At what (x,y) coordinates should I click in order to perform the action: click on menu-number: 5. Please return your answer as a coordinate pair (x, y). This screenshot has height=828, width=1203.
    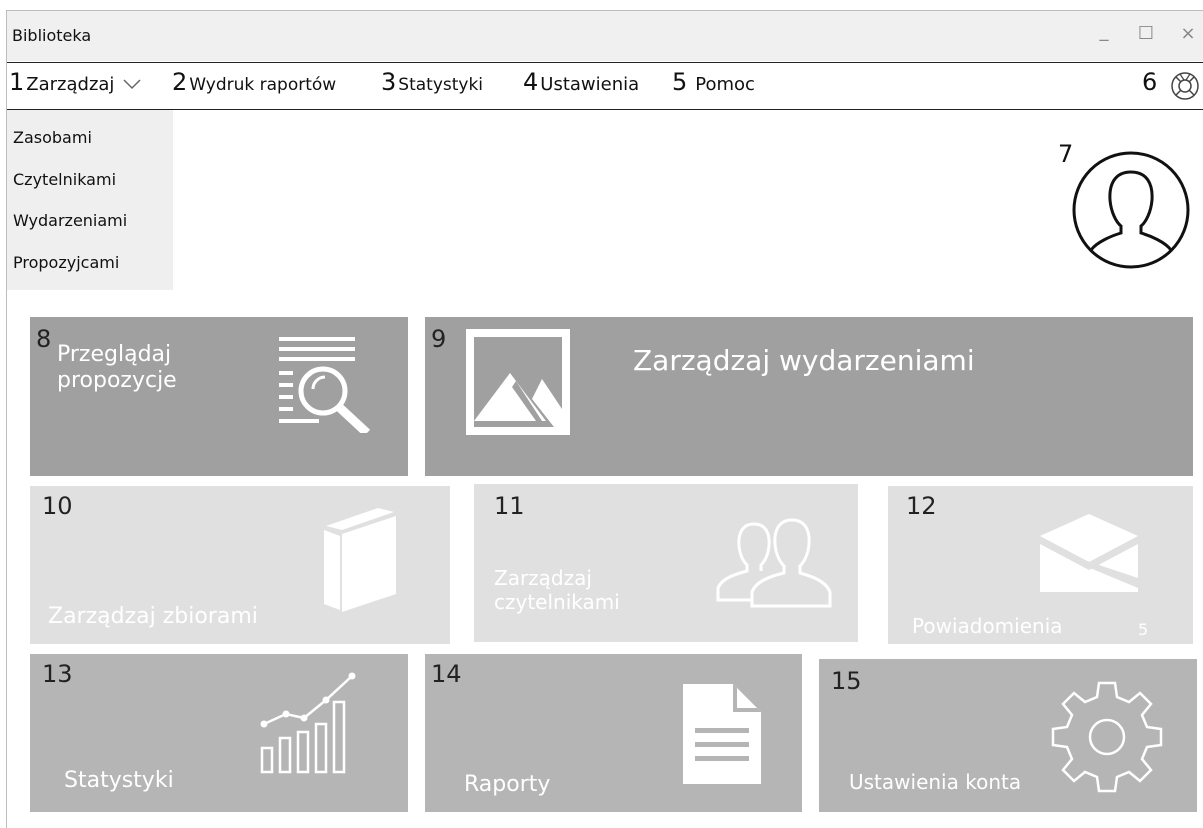
    Looking at the image, I should click on (680, 82).